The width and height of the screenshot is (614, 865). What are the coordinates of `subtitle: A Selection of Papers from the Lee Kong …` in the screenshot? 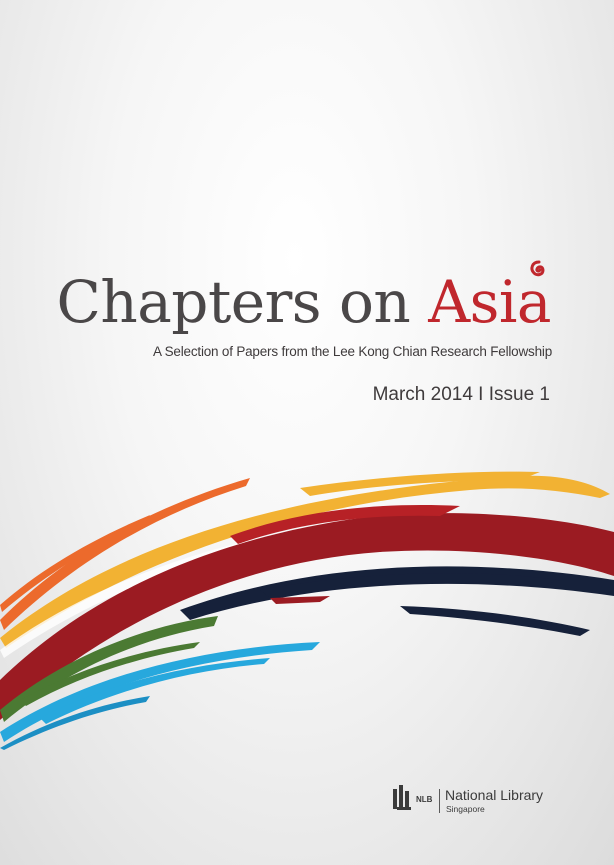 It's located at (352, 351).